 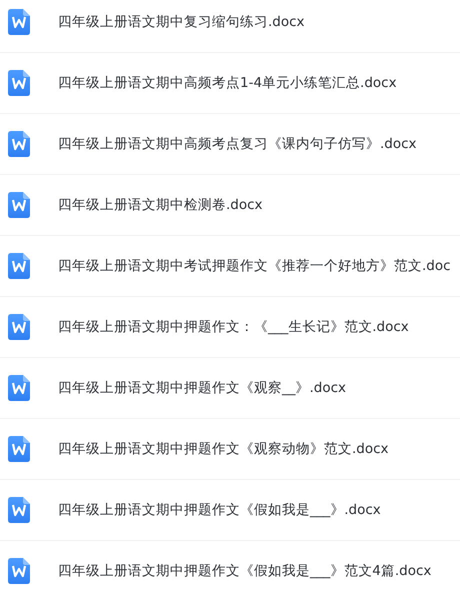 What do you see at coordinates (233, 327) in the screenshot?
I see `file-name: 四年级上册语文期中押题作文：《___生长记》范文.docx` at bounding box center [233, 327].